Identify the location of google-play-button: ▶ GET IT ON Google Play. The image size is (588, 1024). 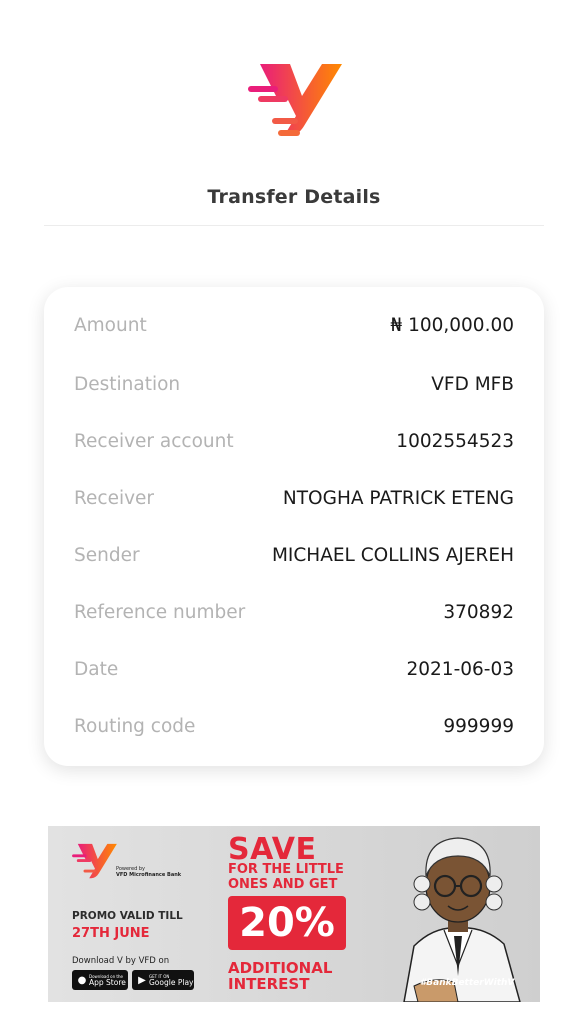
(163, 980).